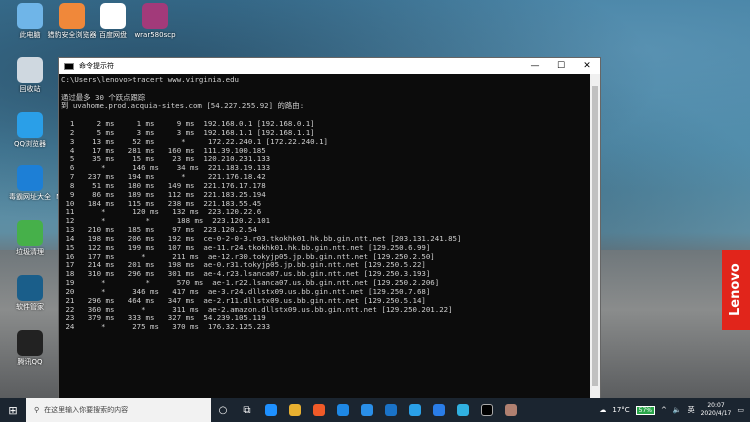 This screenshot has width=750, height=422. What do you see at coordinates (150, 79) in the screenshot?
I see `command-line: C:\Users\lenovo>tracert www.virginia.edu` at bounding box center [150, 79].